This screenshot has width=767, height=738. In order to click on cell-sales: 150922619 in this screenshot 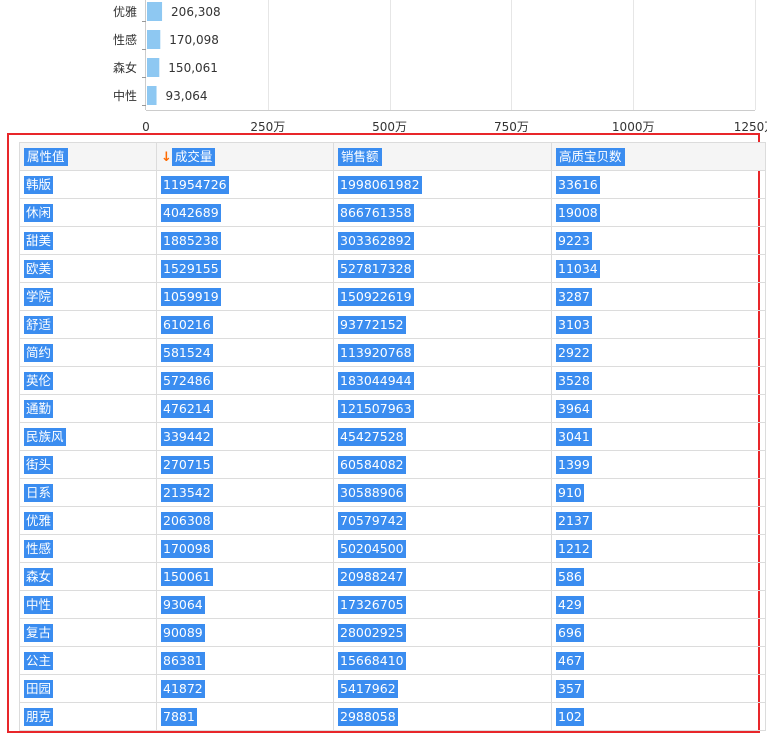, I will do `click(442, 296)`.